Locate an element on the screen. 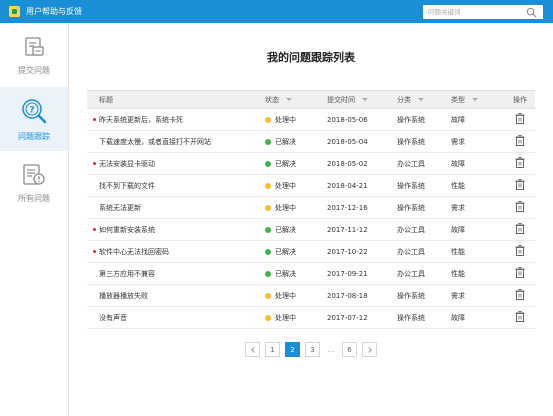 Image resolution: width=553 pixels, height=416 pixels. issue-title: 下载速度太慢，或者直接打不开网站 is located at coordinates (155, 142).